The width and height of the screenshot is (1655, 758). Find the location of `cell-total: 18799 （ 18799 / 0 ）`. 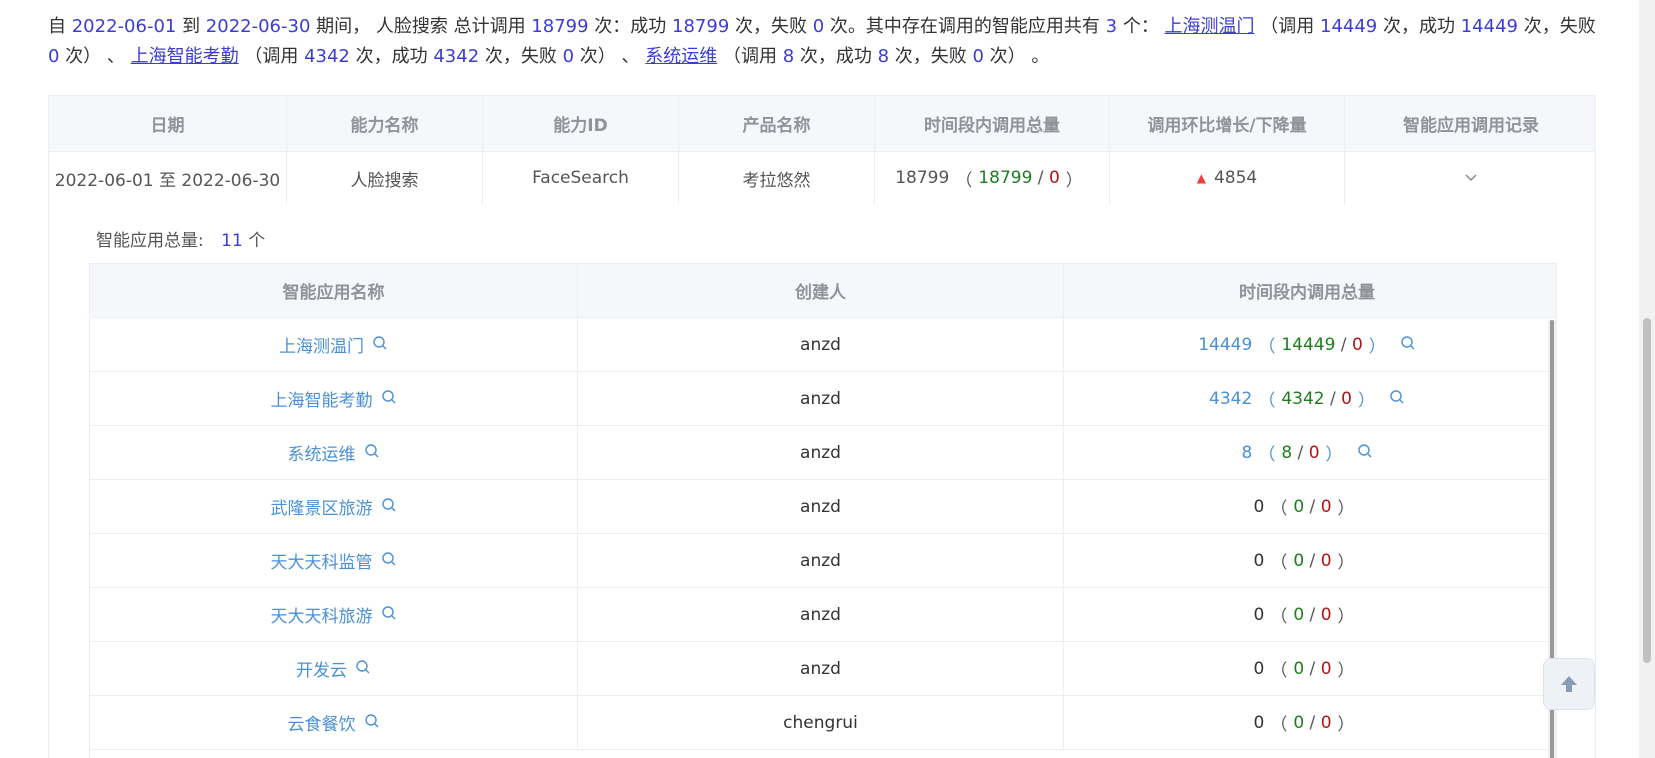

cell-total: 18799 （ 18799 / 0 ） is located at coordinates (992, 178).